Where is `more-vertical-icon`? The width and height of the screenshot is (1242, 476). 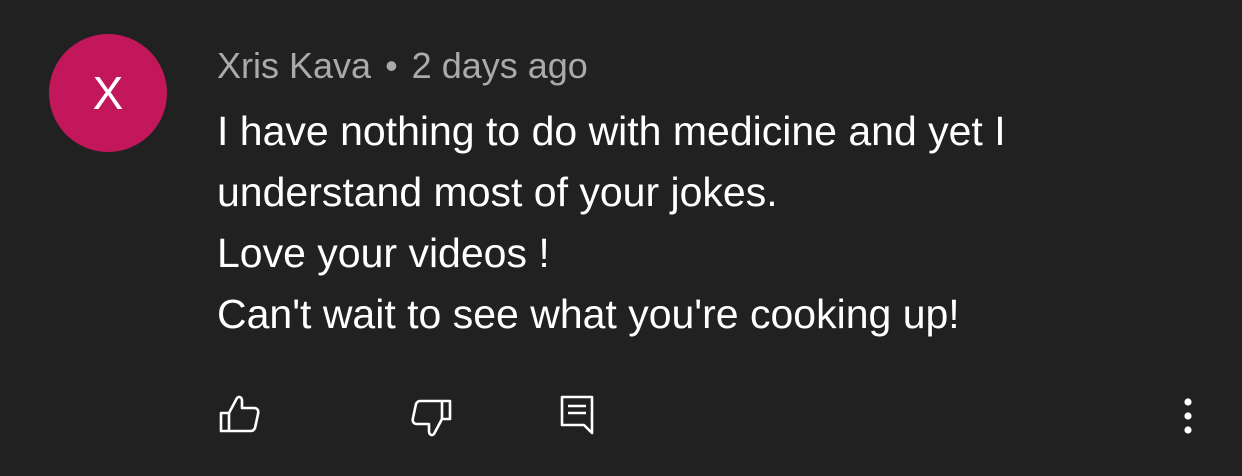
more-vertical-icon is located at coordinates (1188, 416).